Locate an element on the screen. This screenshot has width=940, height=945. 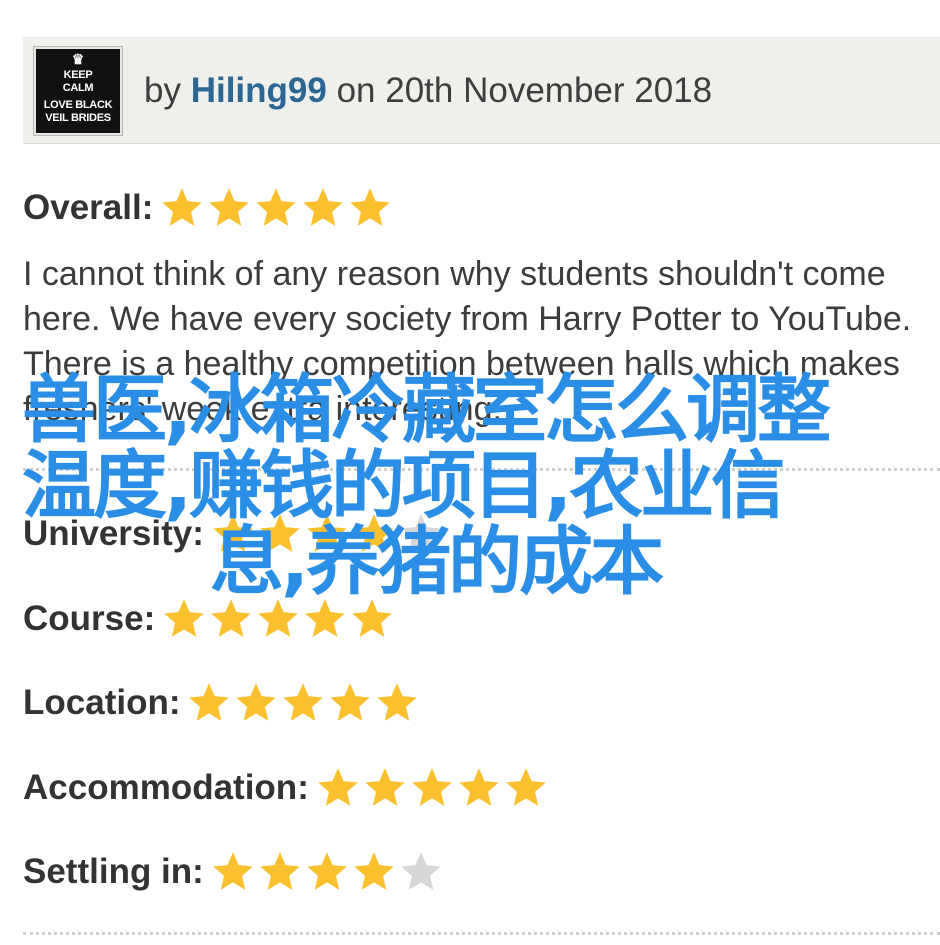
rating-course: Course: is located at coordinates (209, 619).